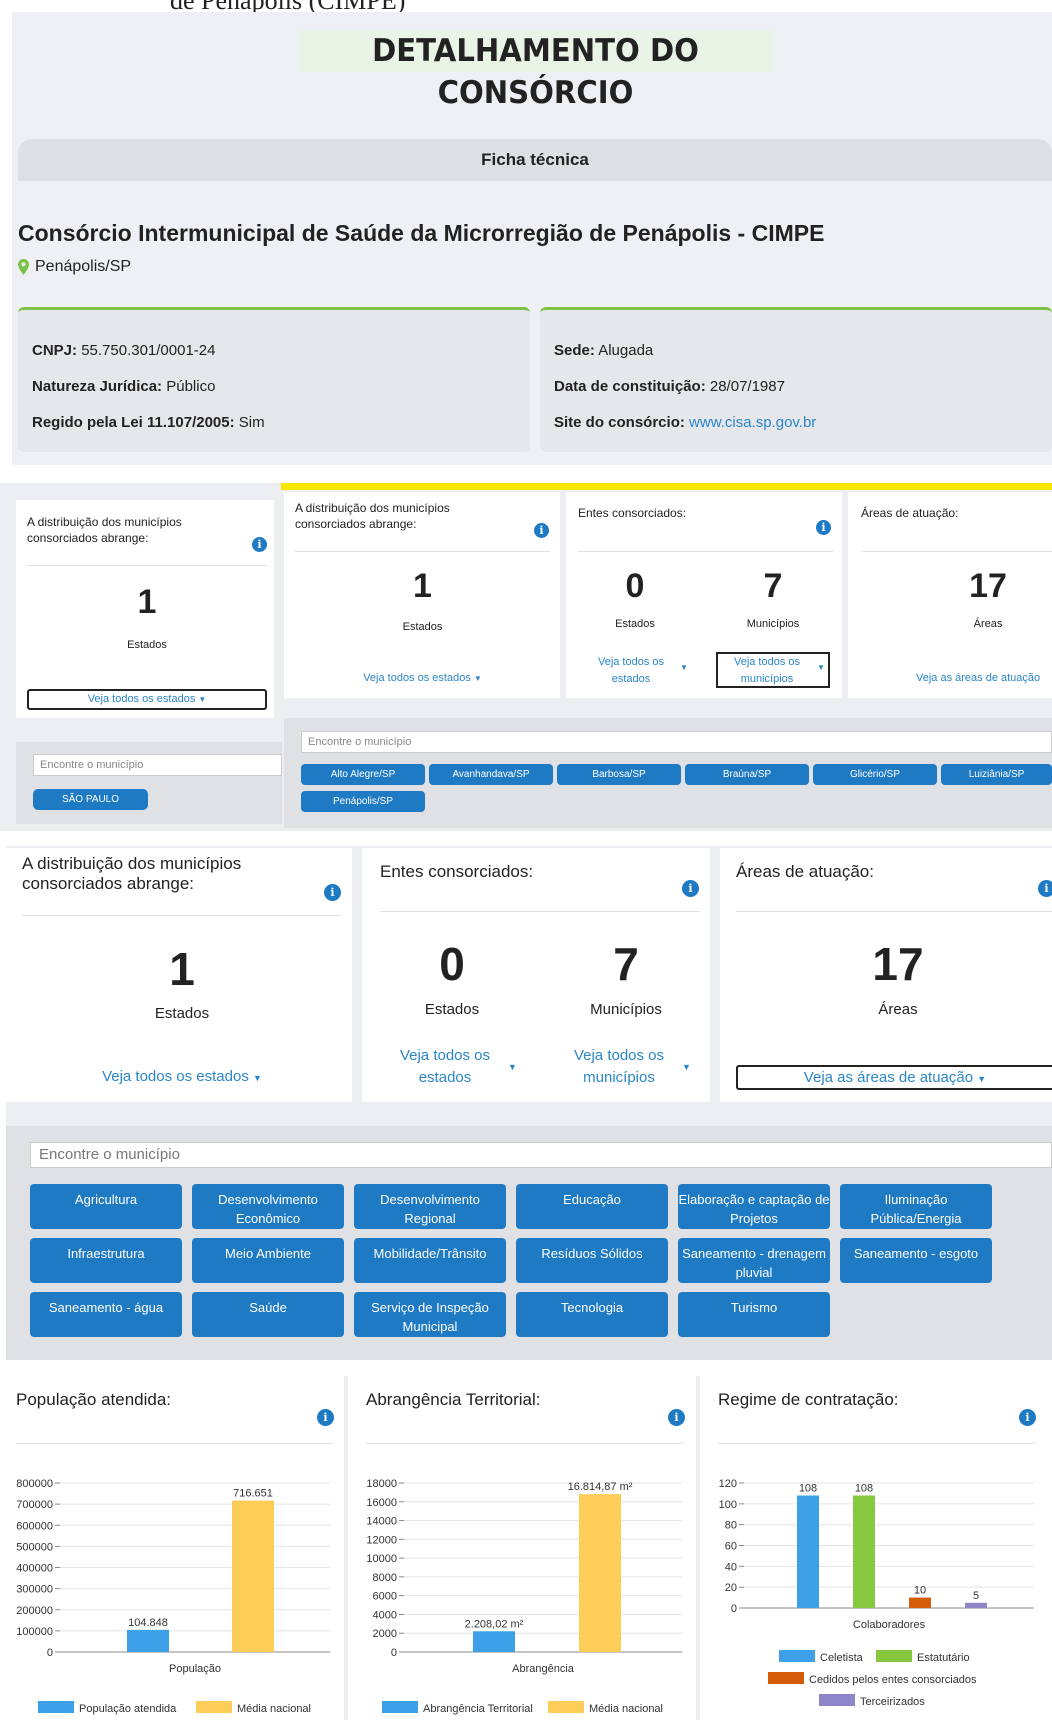 Image resolution: width=1052 pixels, height=1720 pixels. Describe the element at coordinates (106, 1206) in the screenshot. I see `area-button: Agricultura` at that location.